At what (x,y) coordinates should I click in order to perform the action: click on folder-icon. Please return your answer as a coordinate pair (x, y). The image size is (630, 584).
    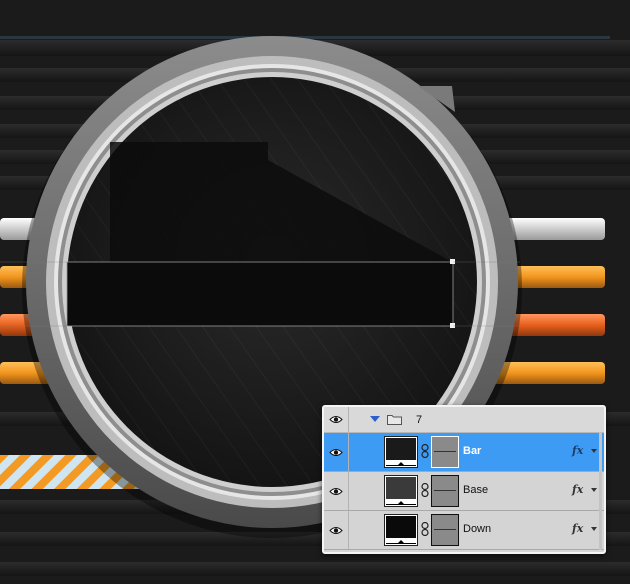
    Looking at the image, I should click on (394, 420).